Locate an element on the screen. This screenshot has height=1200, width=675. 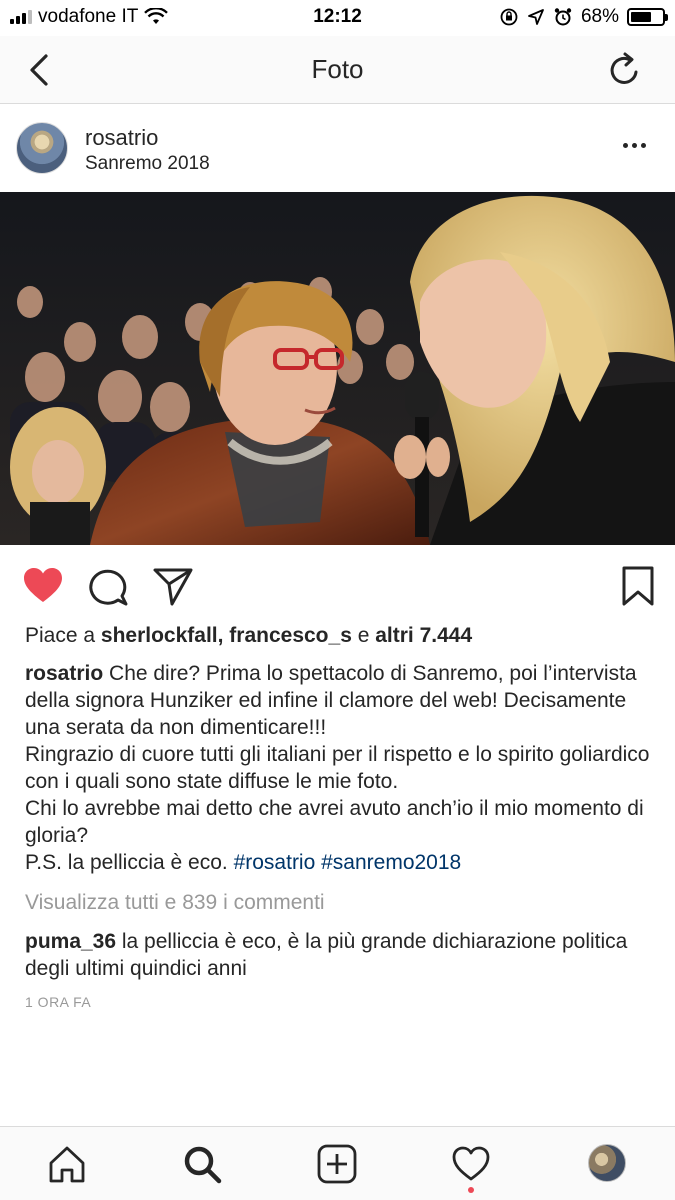
nav-header: Foto is located at coordinates (337, 70).